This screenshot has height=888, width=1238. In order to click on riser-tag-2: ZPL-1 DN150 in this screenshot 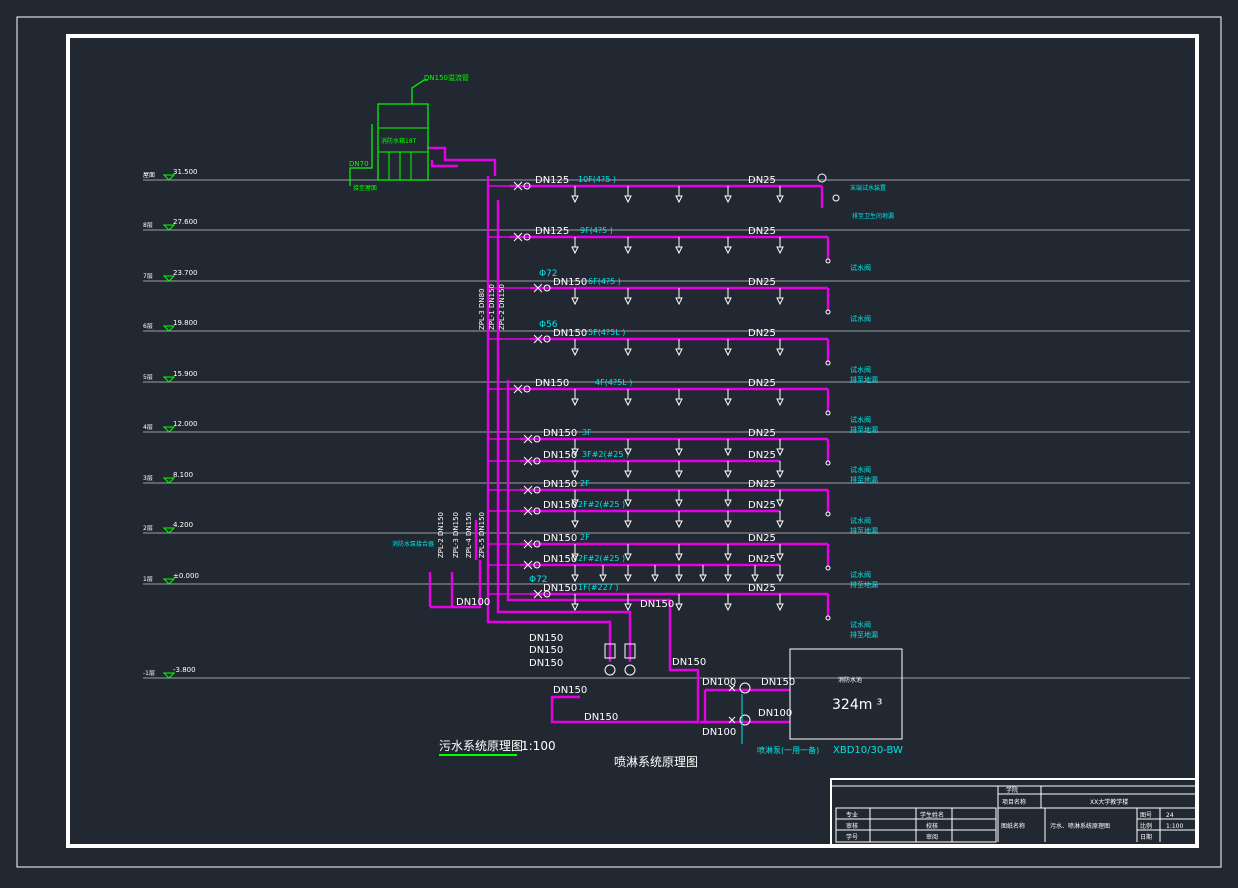, I will do `click(492, 307)`.